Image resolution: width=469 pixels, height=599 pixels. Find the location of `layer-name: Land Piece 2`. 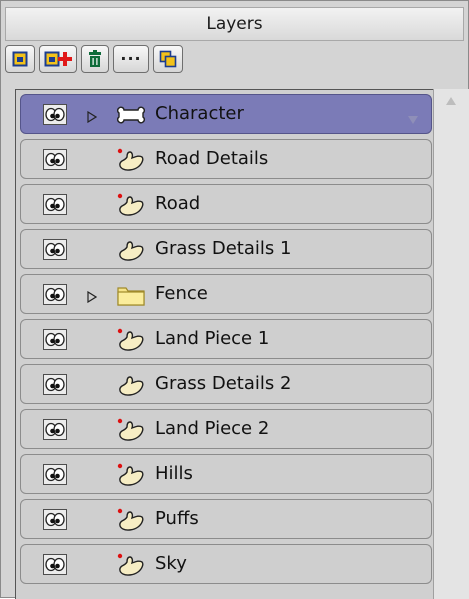

layer-name: Land Piece 2 is located at coordinates (212, 428).